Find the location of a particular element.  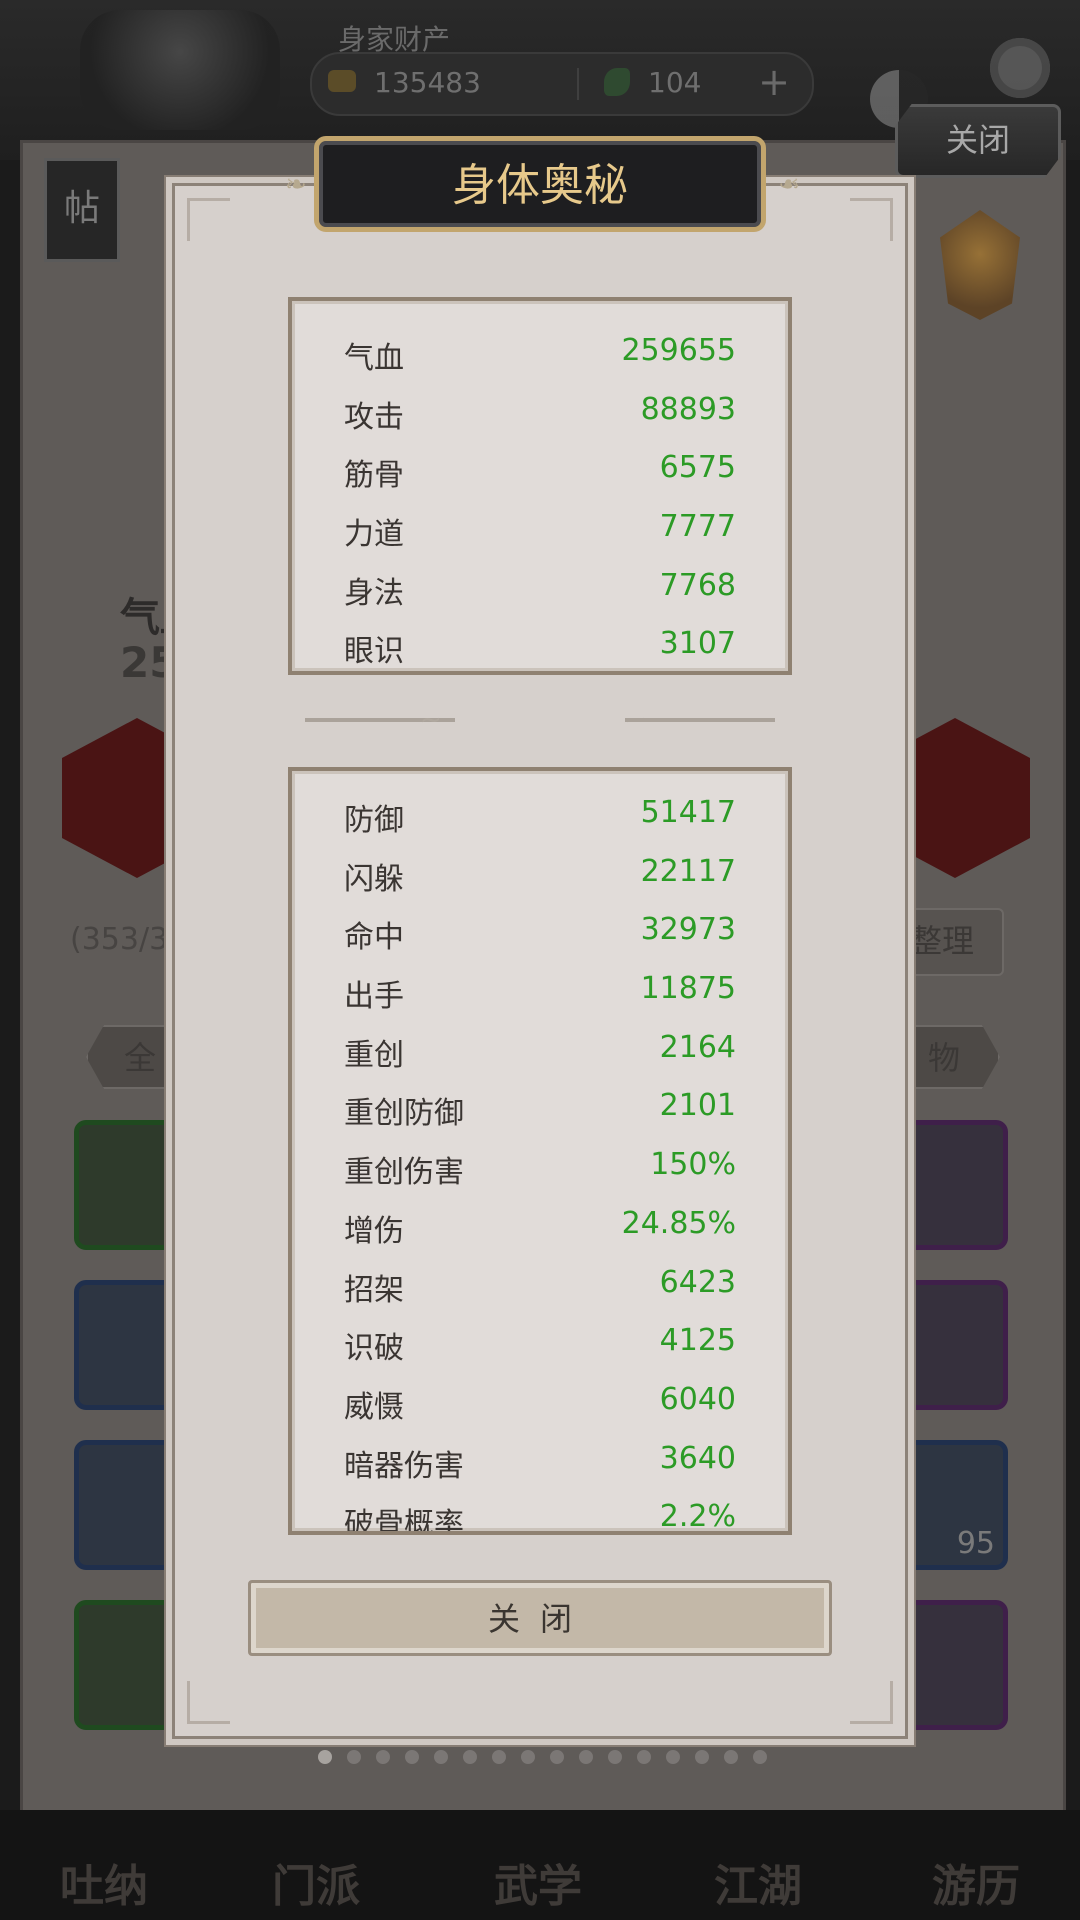

stat-name: 破骨概率 is located at coordinates (404, 1521).